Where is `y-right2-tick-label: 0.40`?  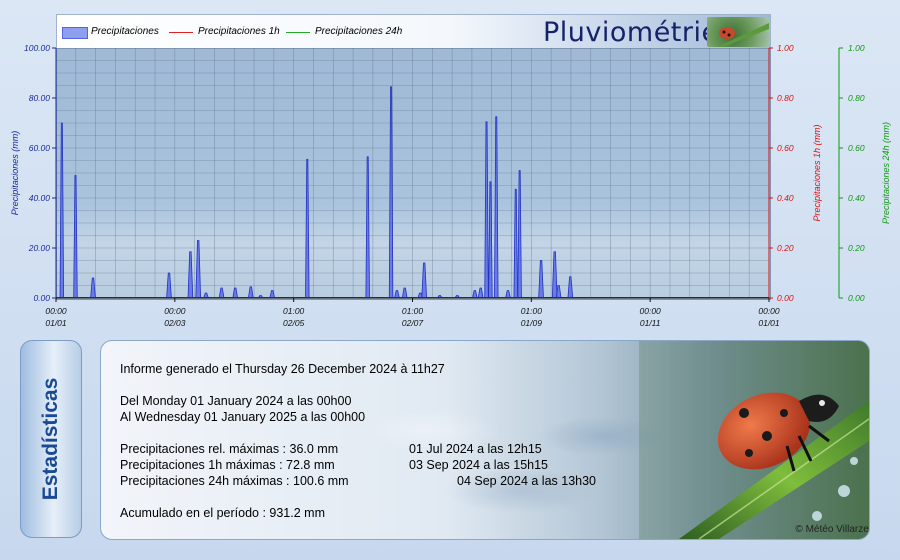 y-right2-tick-label: 0.40 is located at coordinates (856, 198).